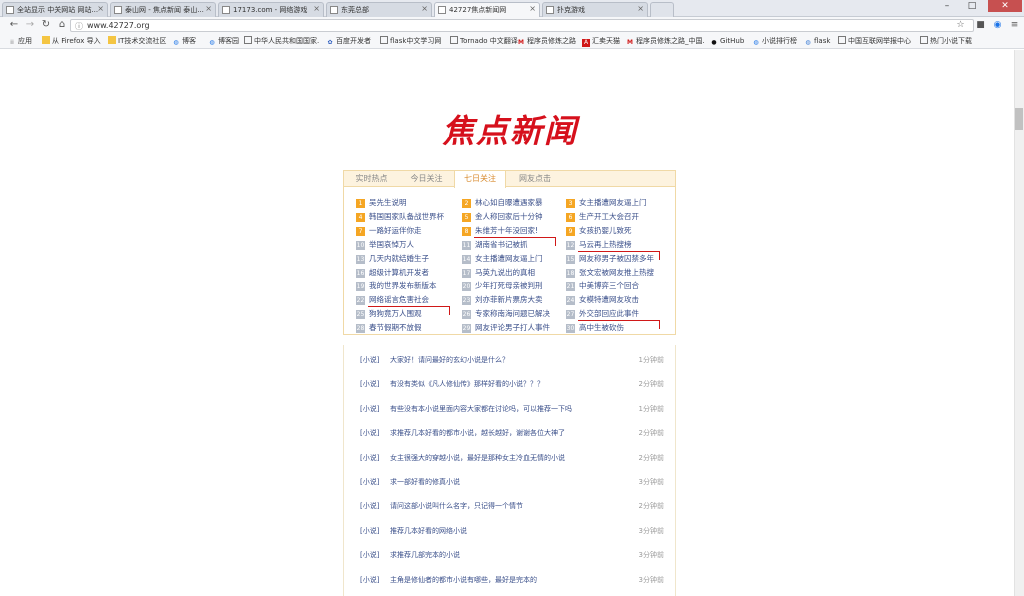 The image size is (1024, 596). What do you see at coordinates (980, 25) in the screenshot?
I see `extension-icon: ■` at bounding box center [980, 25].